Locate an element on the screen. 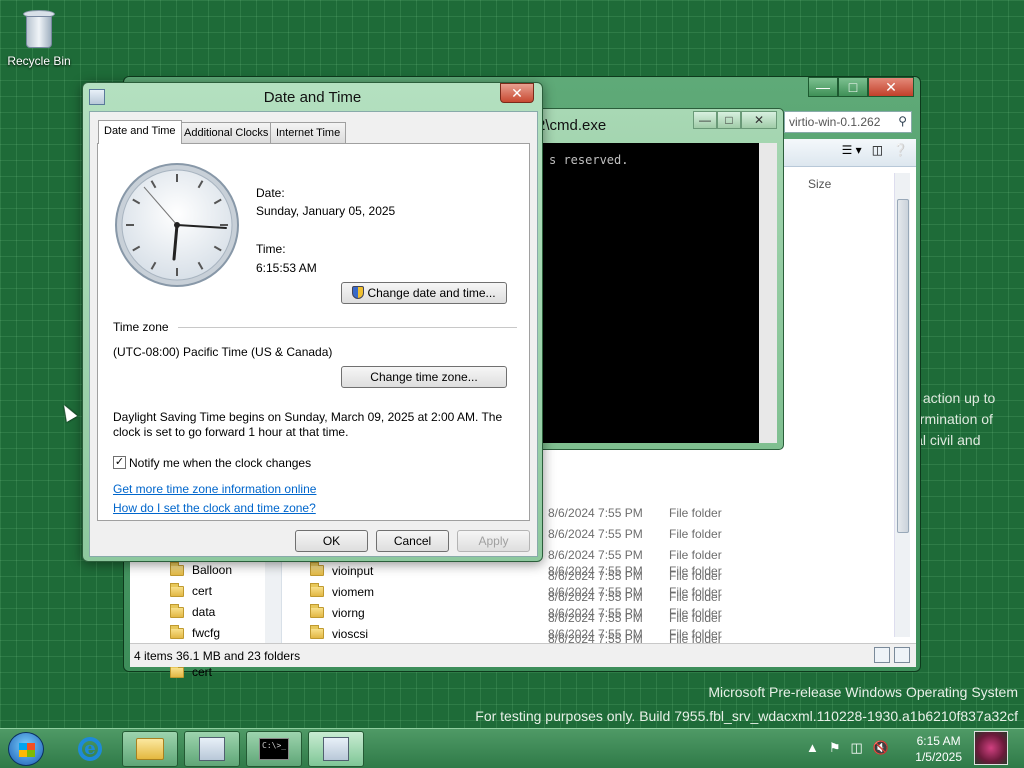 The image size is (1024, 768). tab-date-and-time: Date and Time is located at coordinates (140, 132).